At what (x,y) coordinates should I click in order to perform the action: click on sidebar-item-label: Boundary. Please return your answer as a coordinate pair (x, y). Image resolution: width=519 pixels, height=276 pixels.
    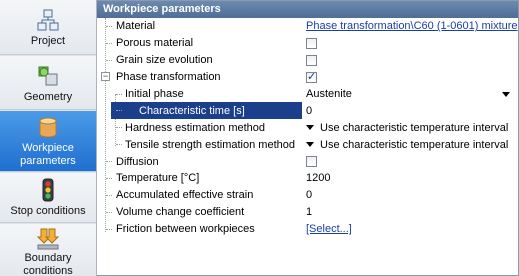
    Looking at the image, I should click on (48, 258).